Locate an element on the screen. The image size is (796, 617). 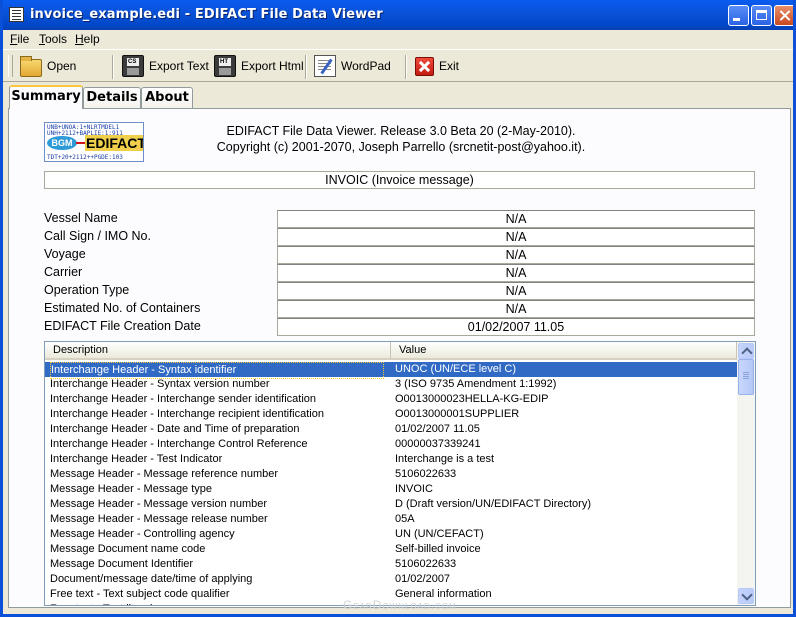
export-text-button: CS Export Text is located at coordinates (165, 66).